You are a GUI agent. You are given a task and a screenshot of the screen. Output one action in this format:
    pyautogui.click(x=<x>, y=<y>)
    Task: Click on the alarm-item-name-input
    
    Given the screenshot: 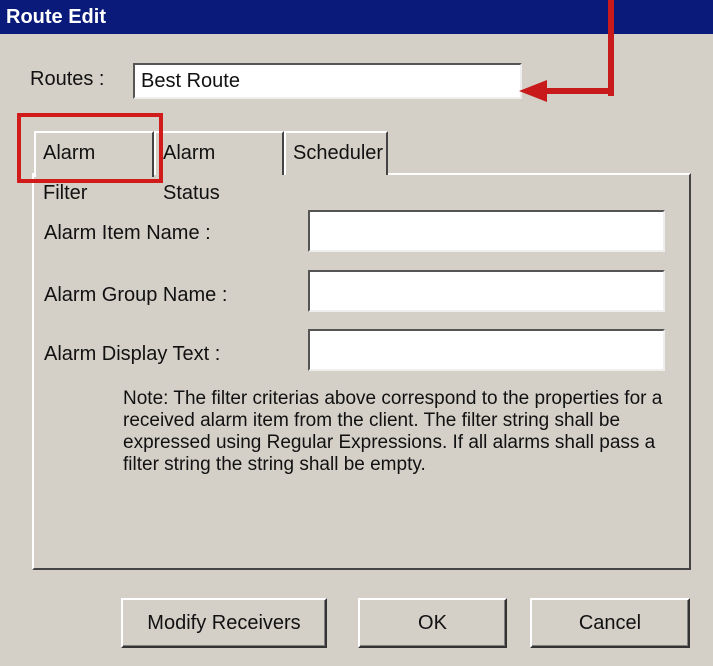 What is the action you would take?
    pyautogui.click(x=486, y=231)
    